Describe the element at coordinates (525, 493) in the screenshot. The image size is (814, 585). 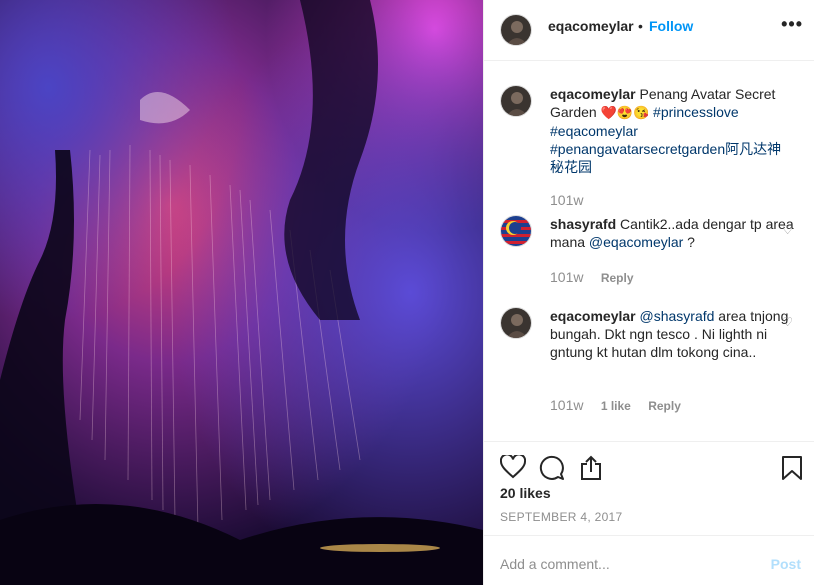
I see `likes-count: 20 likes` at that location.